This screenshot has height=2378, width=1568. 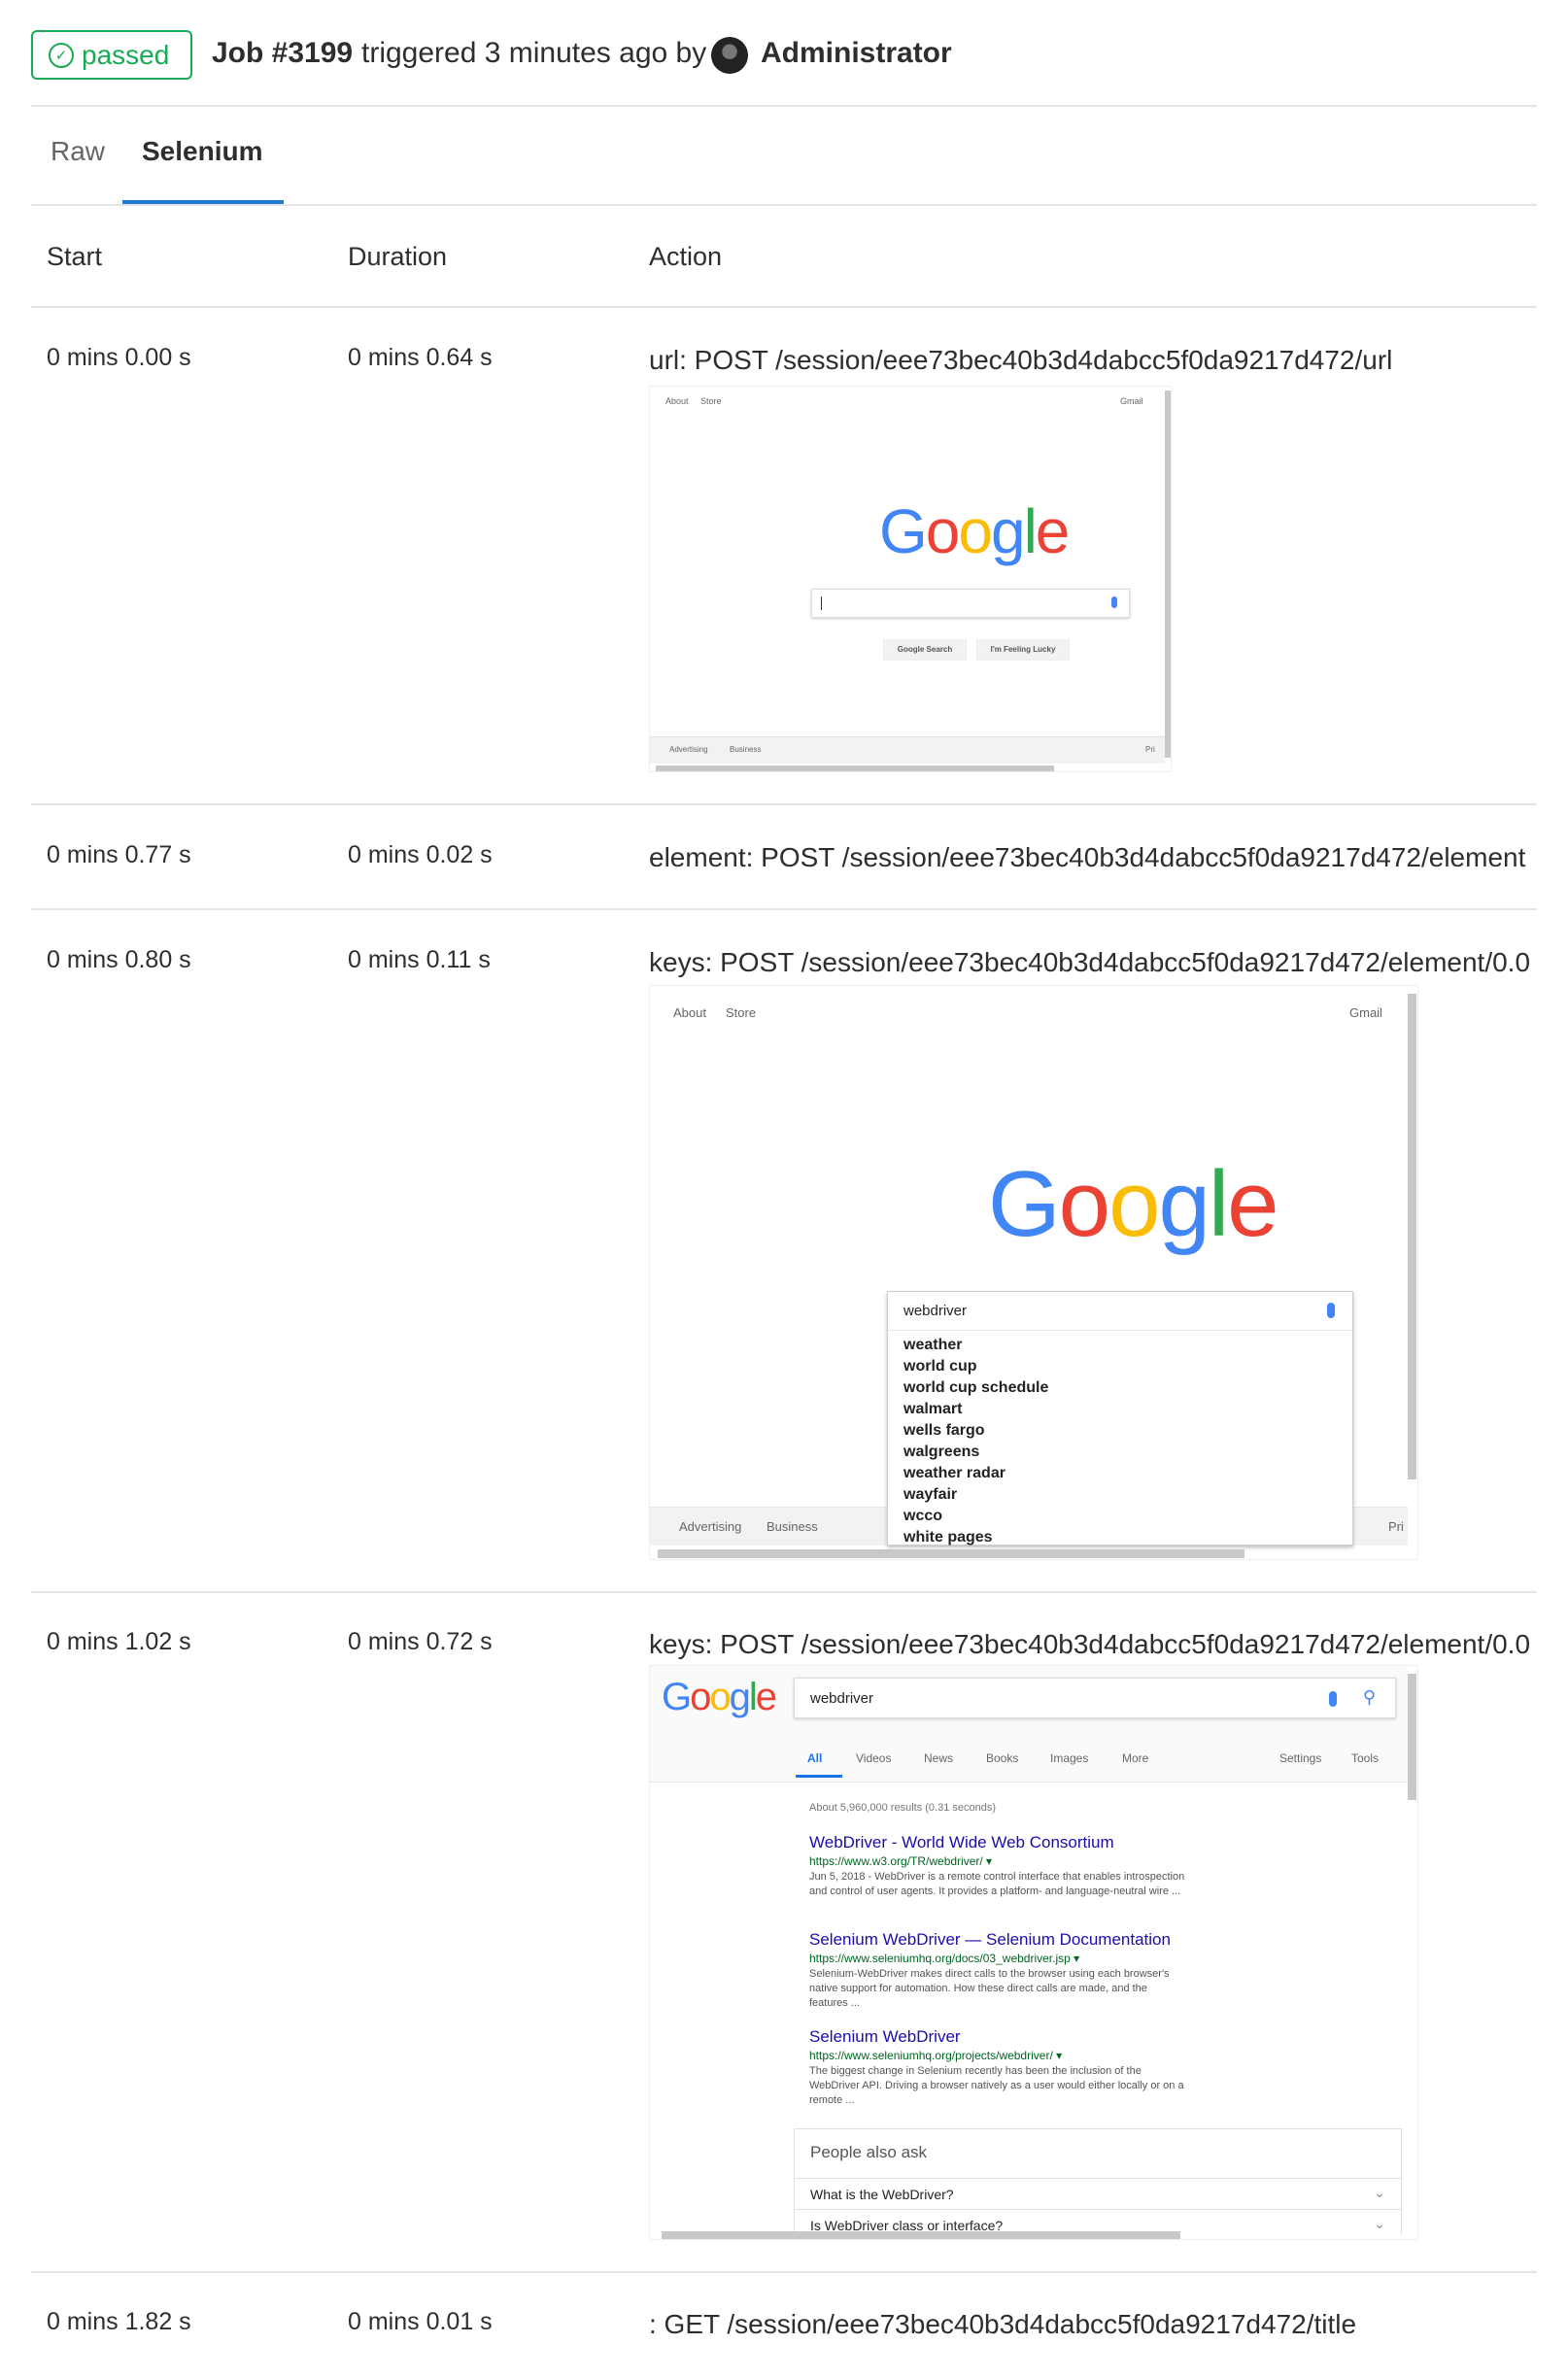 What do you see at coordinates (932, 1409) in the screenshot?
I see `suggestion-item: walmart` at bounding box center [932, 1409].